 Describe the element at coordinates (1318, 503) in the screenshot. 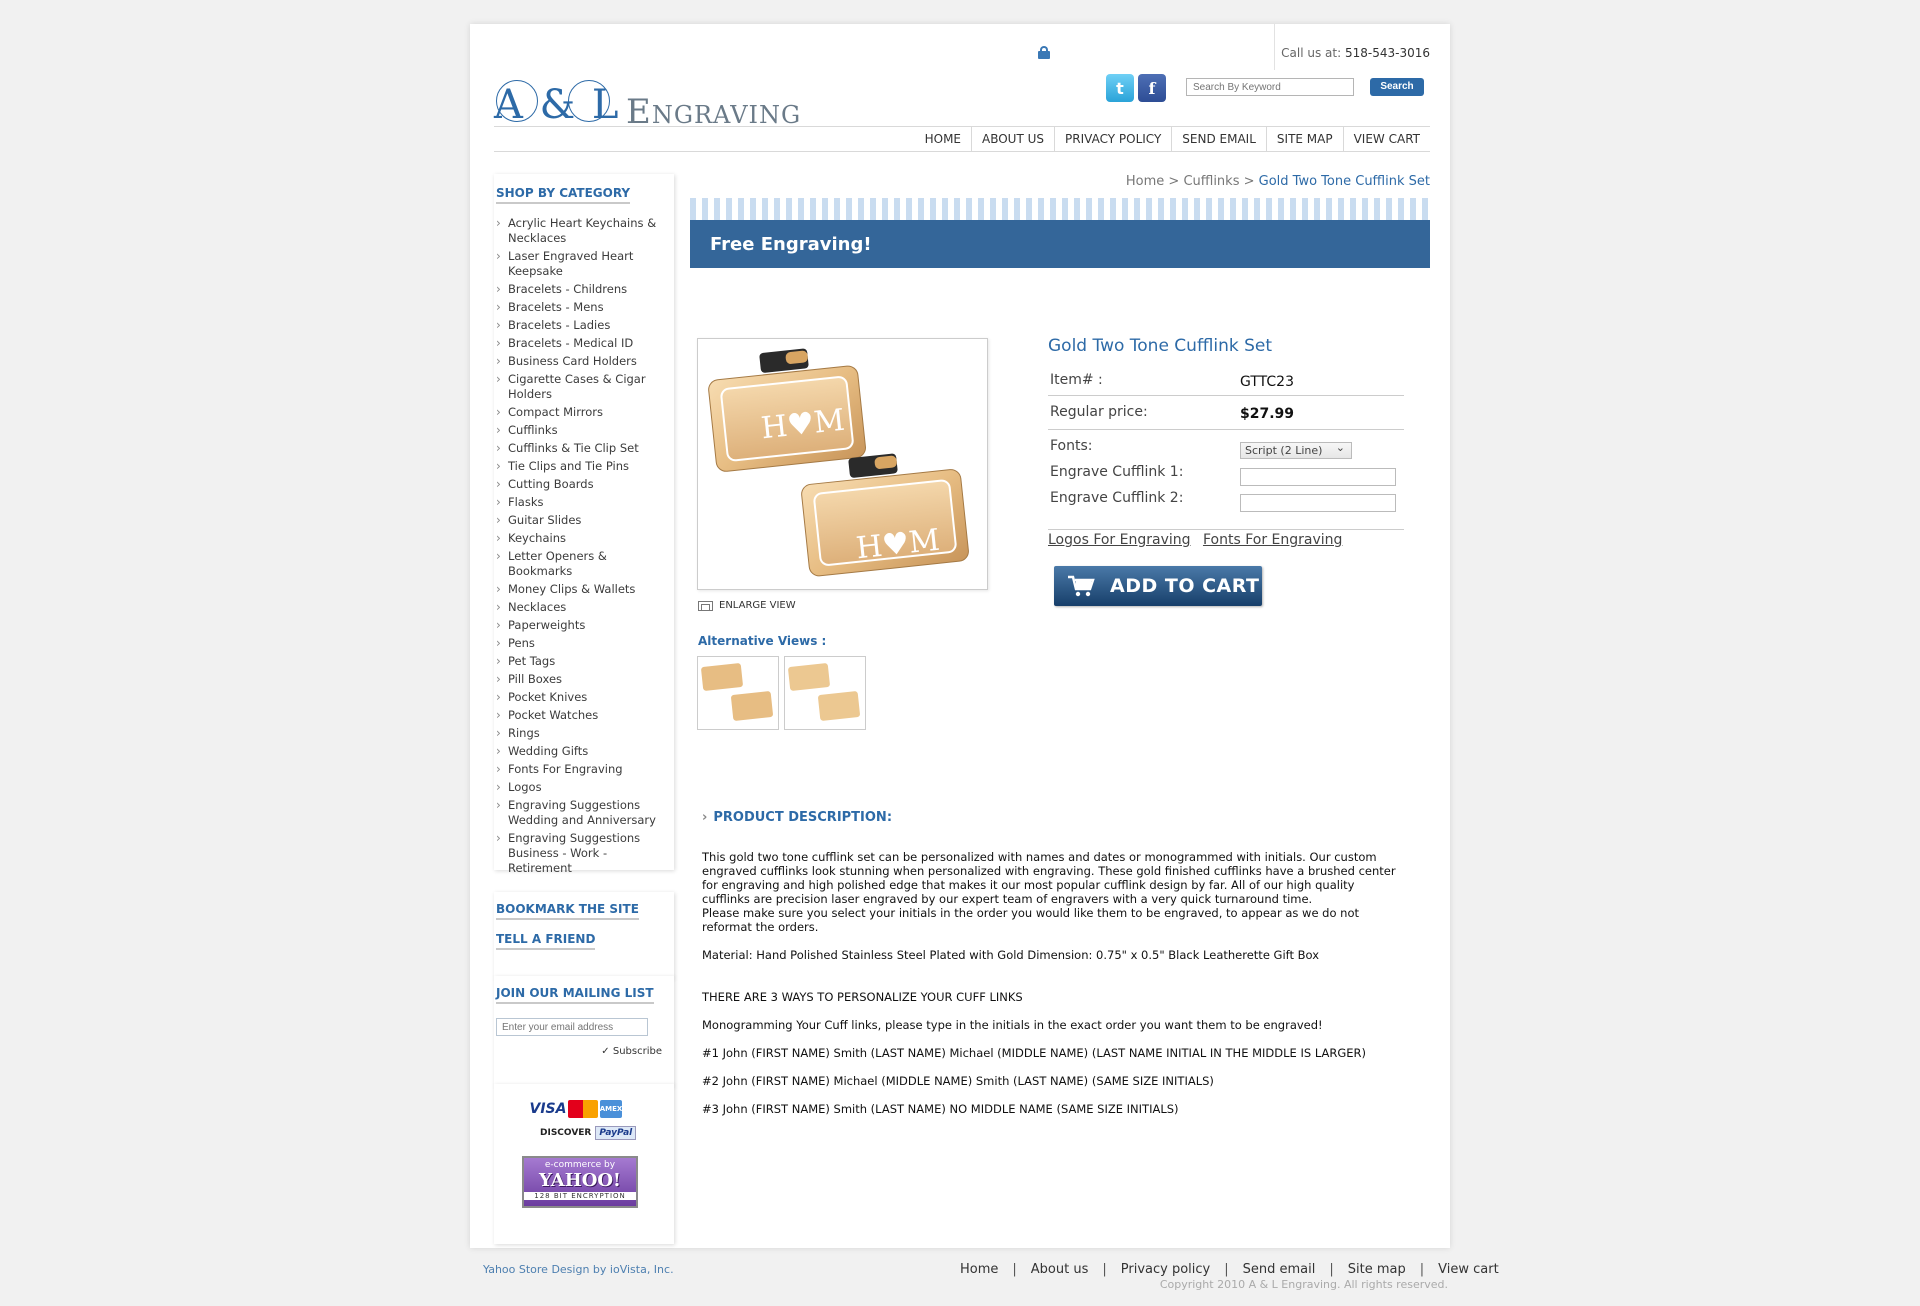

I see `engrave-cufflink-2-field` at that location.